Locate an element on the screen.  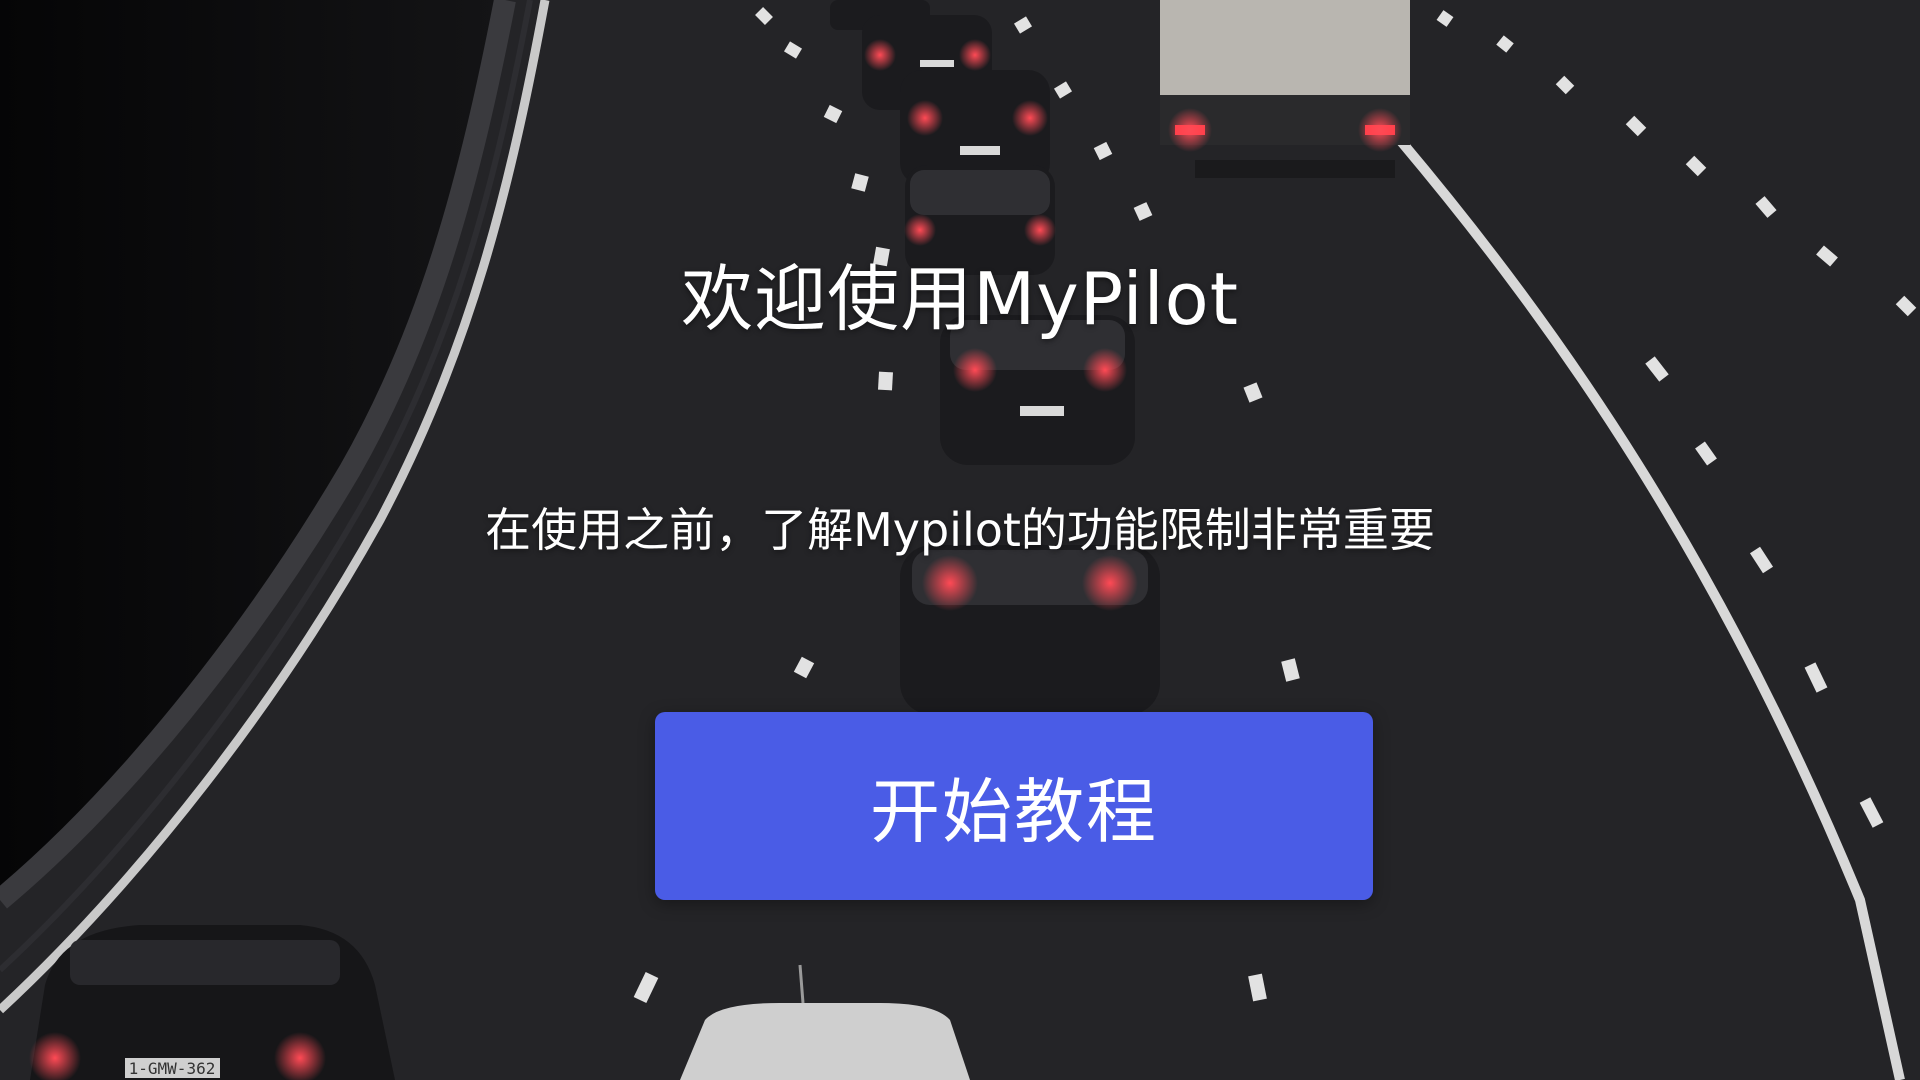
welcome-title: 欢迎使用MyPilot is located at coordinates (960, 299).